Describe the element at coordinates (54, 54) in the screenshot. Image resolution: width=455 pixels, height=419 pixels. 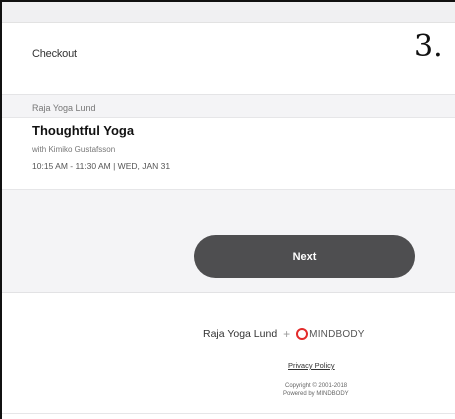
I see `page-title: Checkout` at that location.